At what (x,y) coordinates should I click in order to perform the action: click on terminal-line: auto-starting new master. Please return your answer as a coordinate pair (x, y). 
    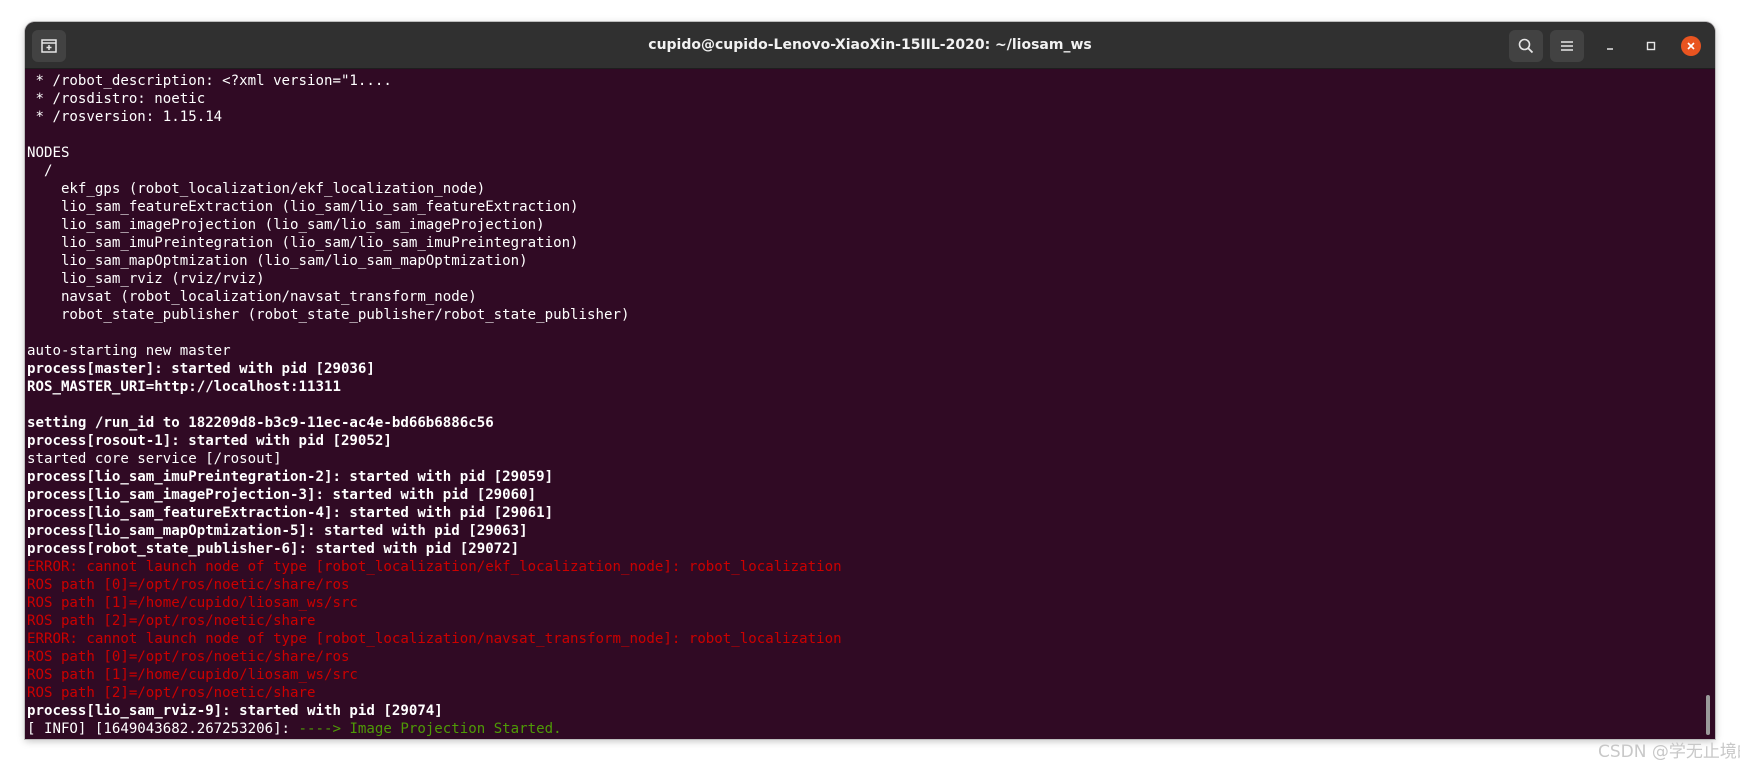
    Looking at the image, I should click on (129, 351).